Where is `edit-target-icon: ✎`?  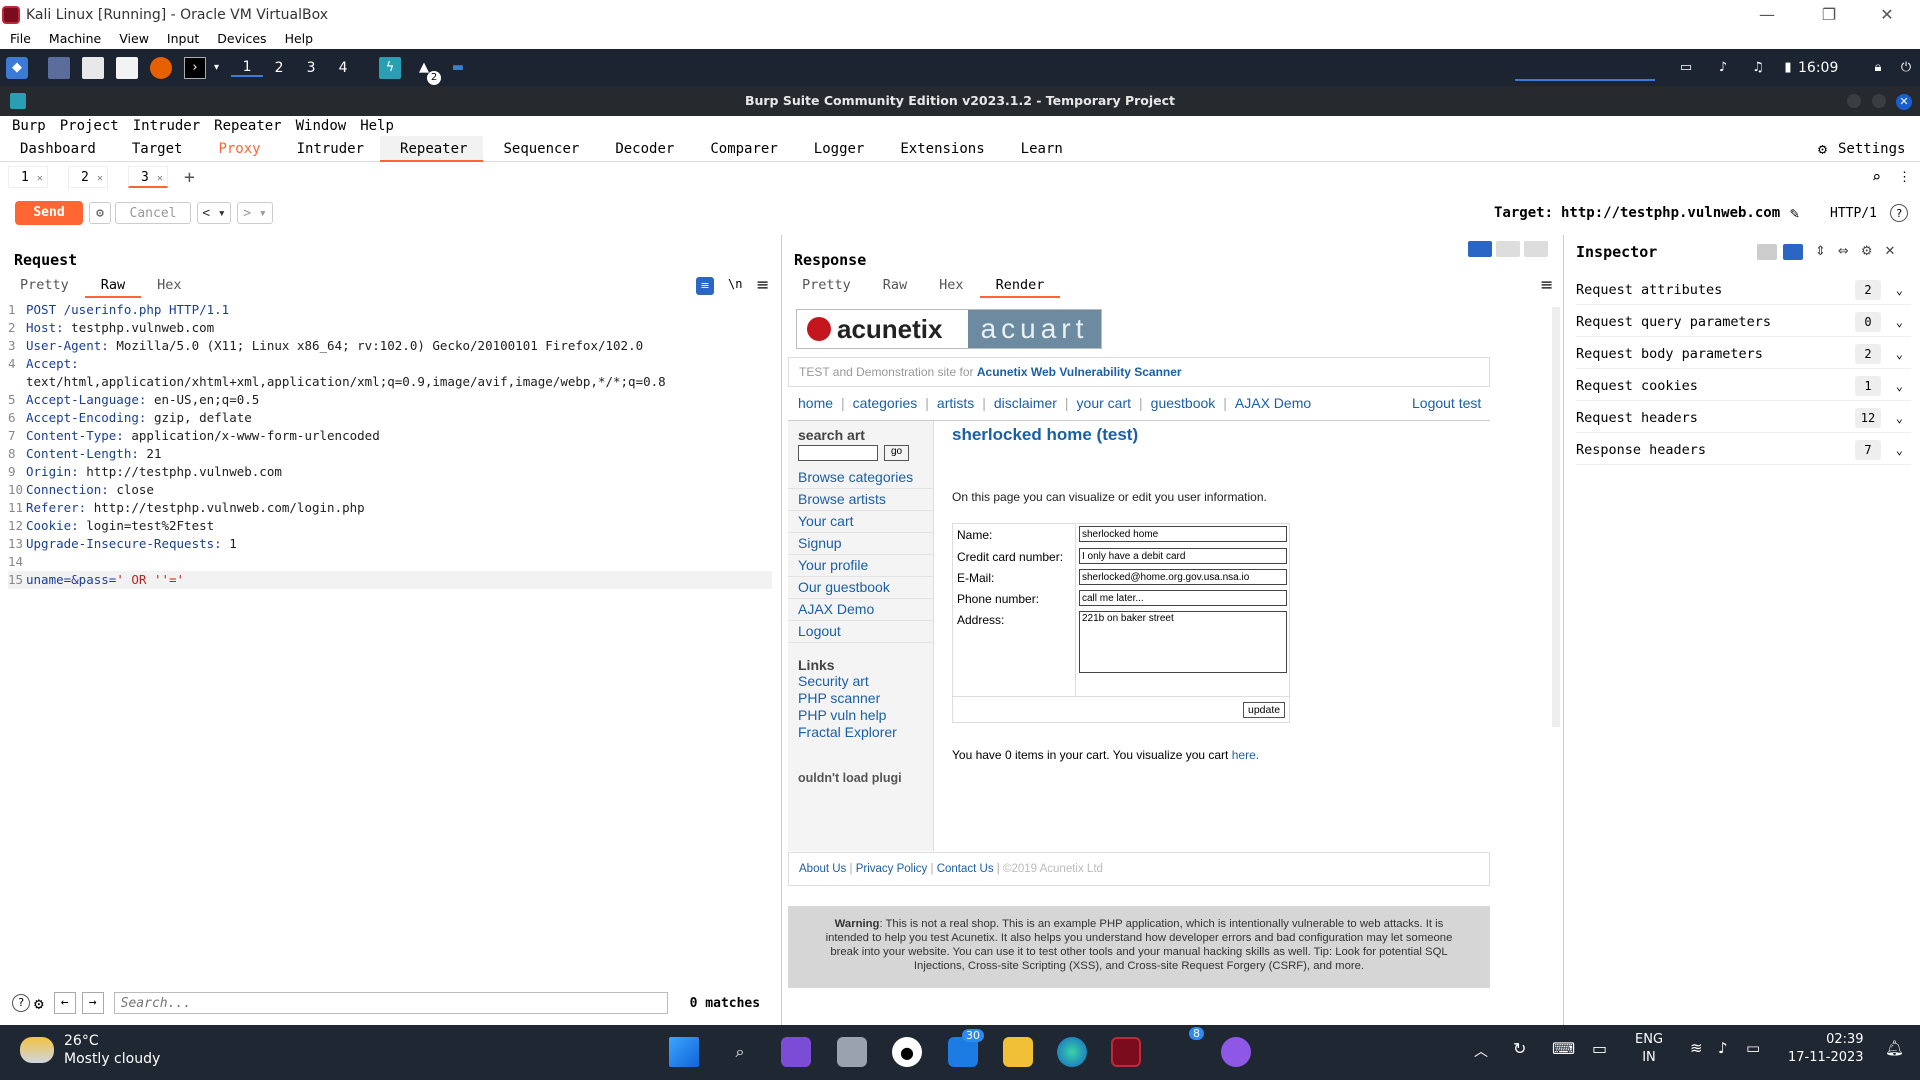 edit-target-icon: ✎ is located at coordinates (1794, 213).